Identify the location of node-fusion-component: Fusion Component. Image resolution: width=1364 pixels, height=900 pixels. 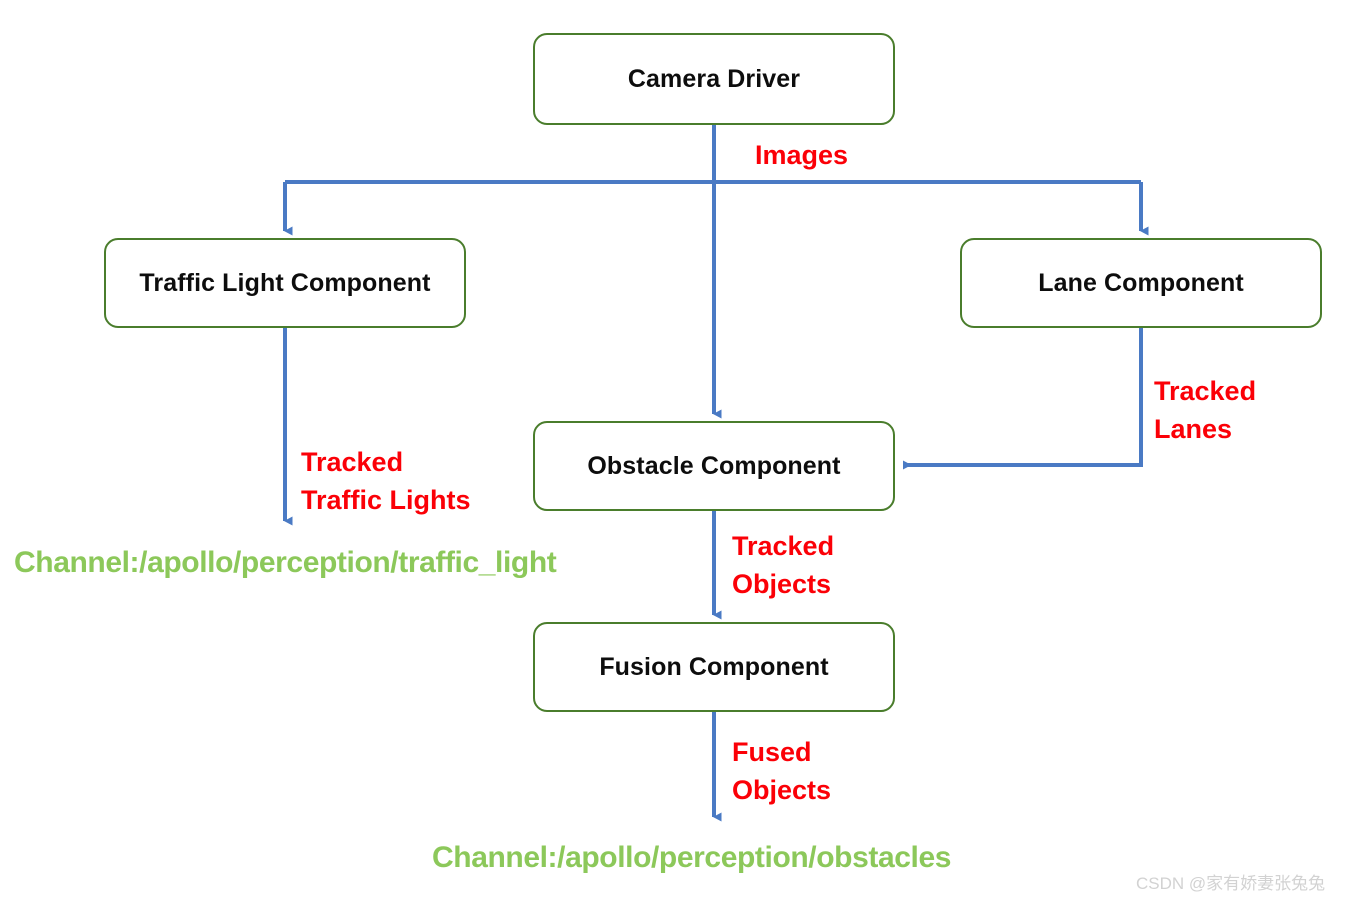
(714, 667).